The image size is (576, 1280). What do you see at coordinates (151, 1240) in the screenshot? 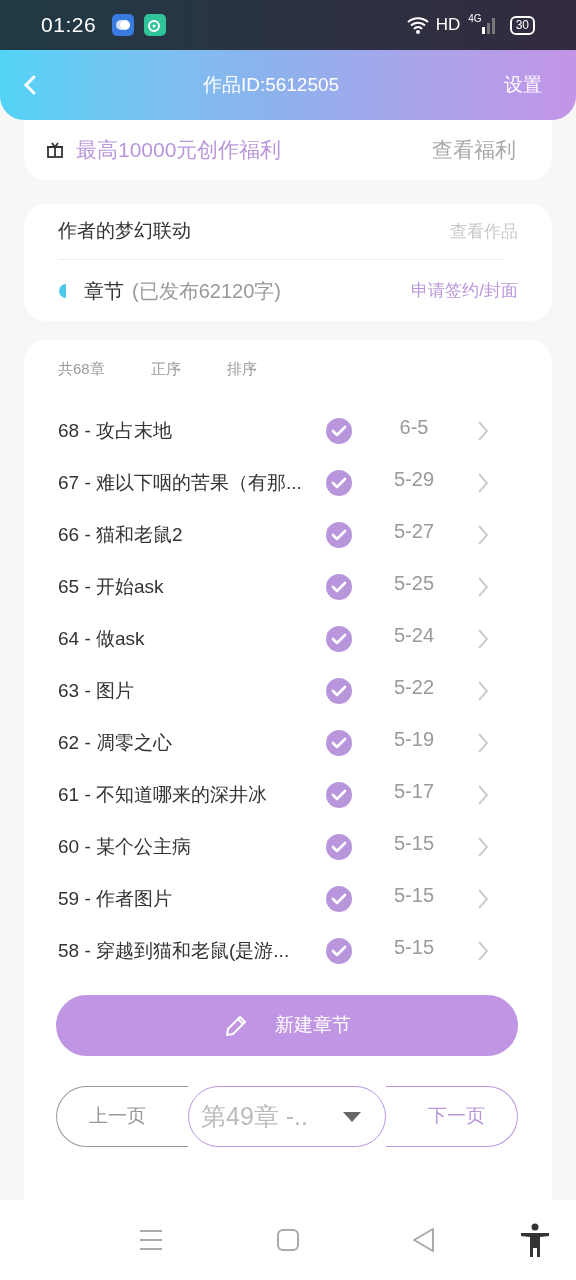
I see `menu-icon` at bounding box center [151, 1240].